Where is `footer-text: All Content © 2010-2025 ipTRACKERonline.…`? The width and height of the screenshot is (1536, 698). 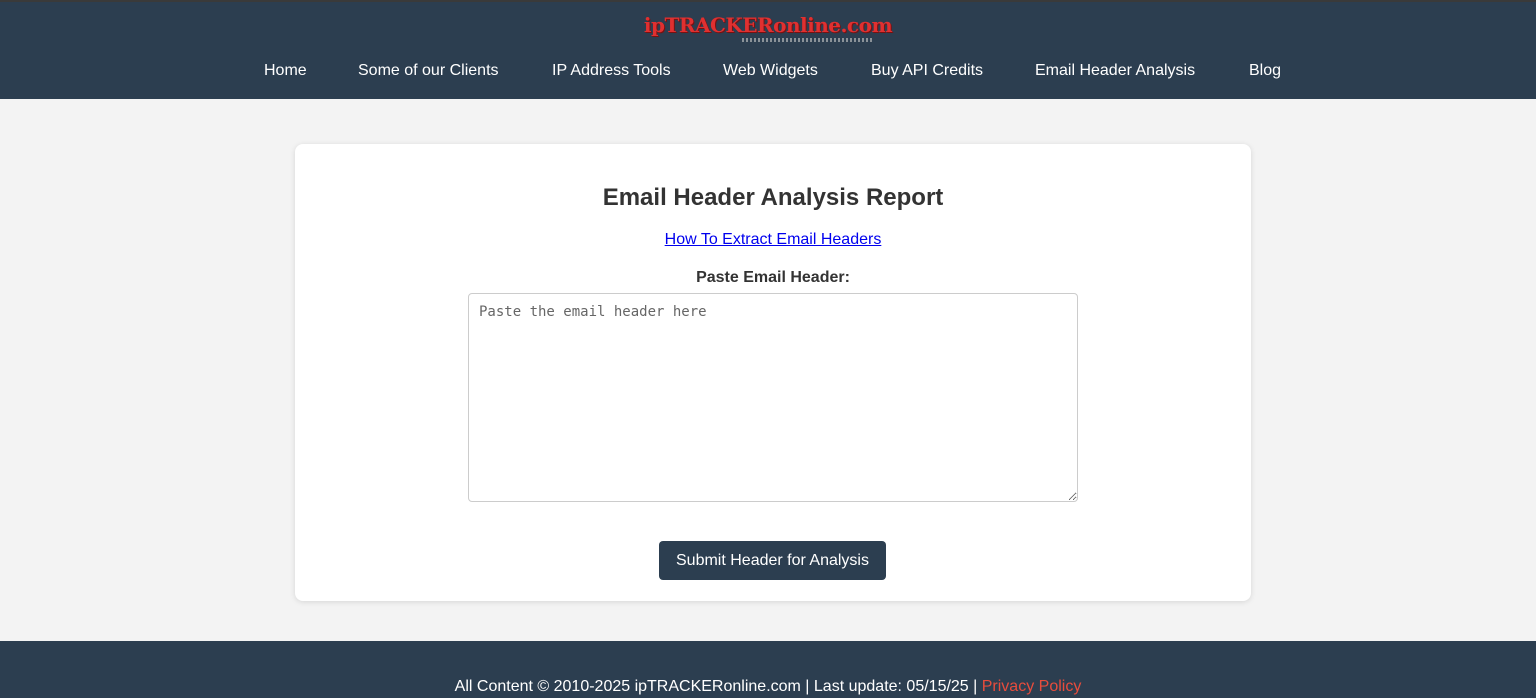
footer-text: All Content © 2010-2025 ipTRACKERonline.… is located at coordinates (768, 687).